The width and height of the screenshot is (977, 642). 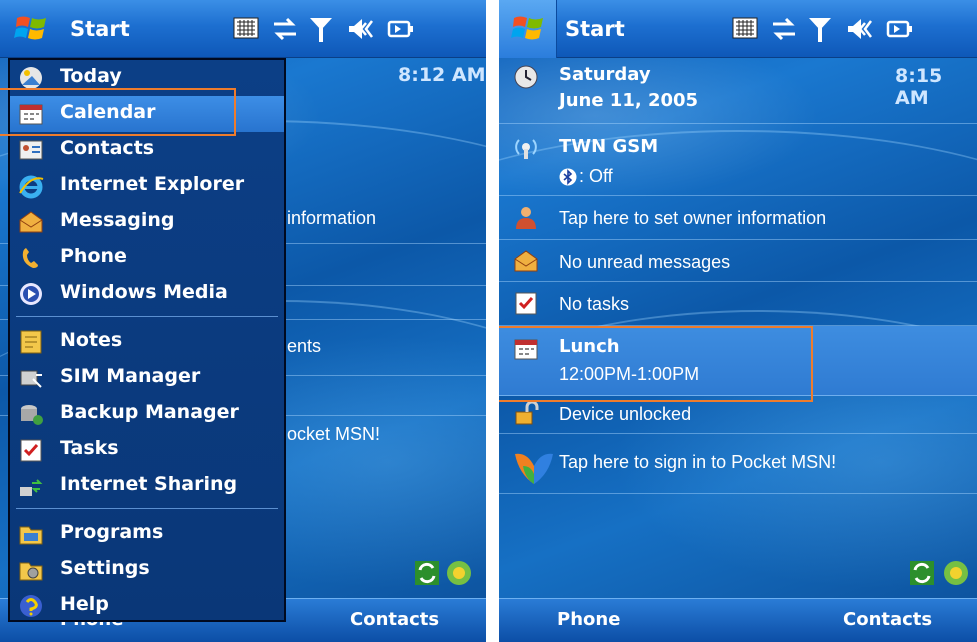 What do you see at coordinates (625, 414) in the screenshot?
I see `device-status-text: Device unlocked` at bounding box center [625, 414].